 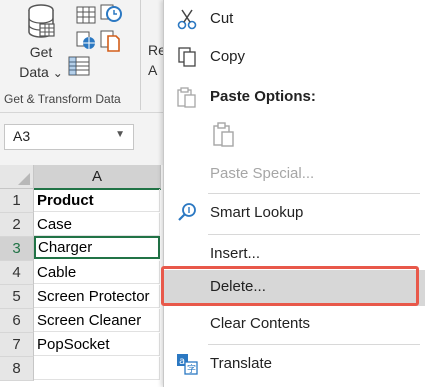 What do you see at coordinates (97, 344) in the screenshot?
I see `cell-a7: PopSocket` at bounding box center [97, 344].